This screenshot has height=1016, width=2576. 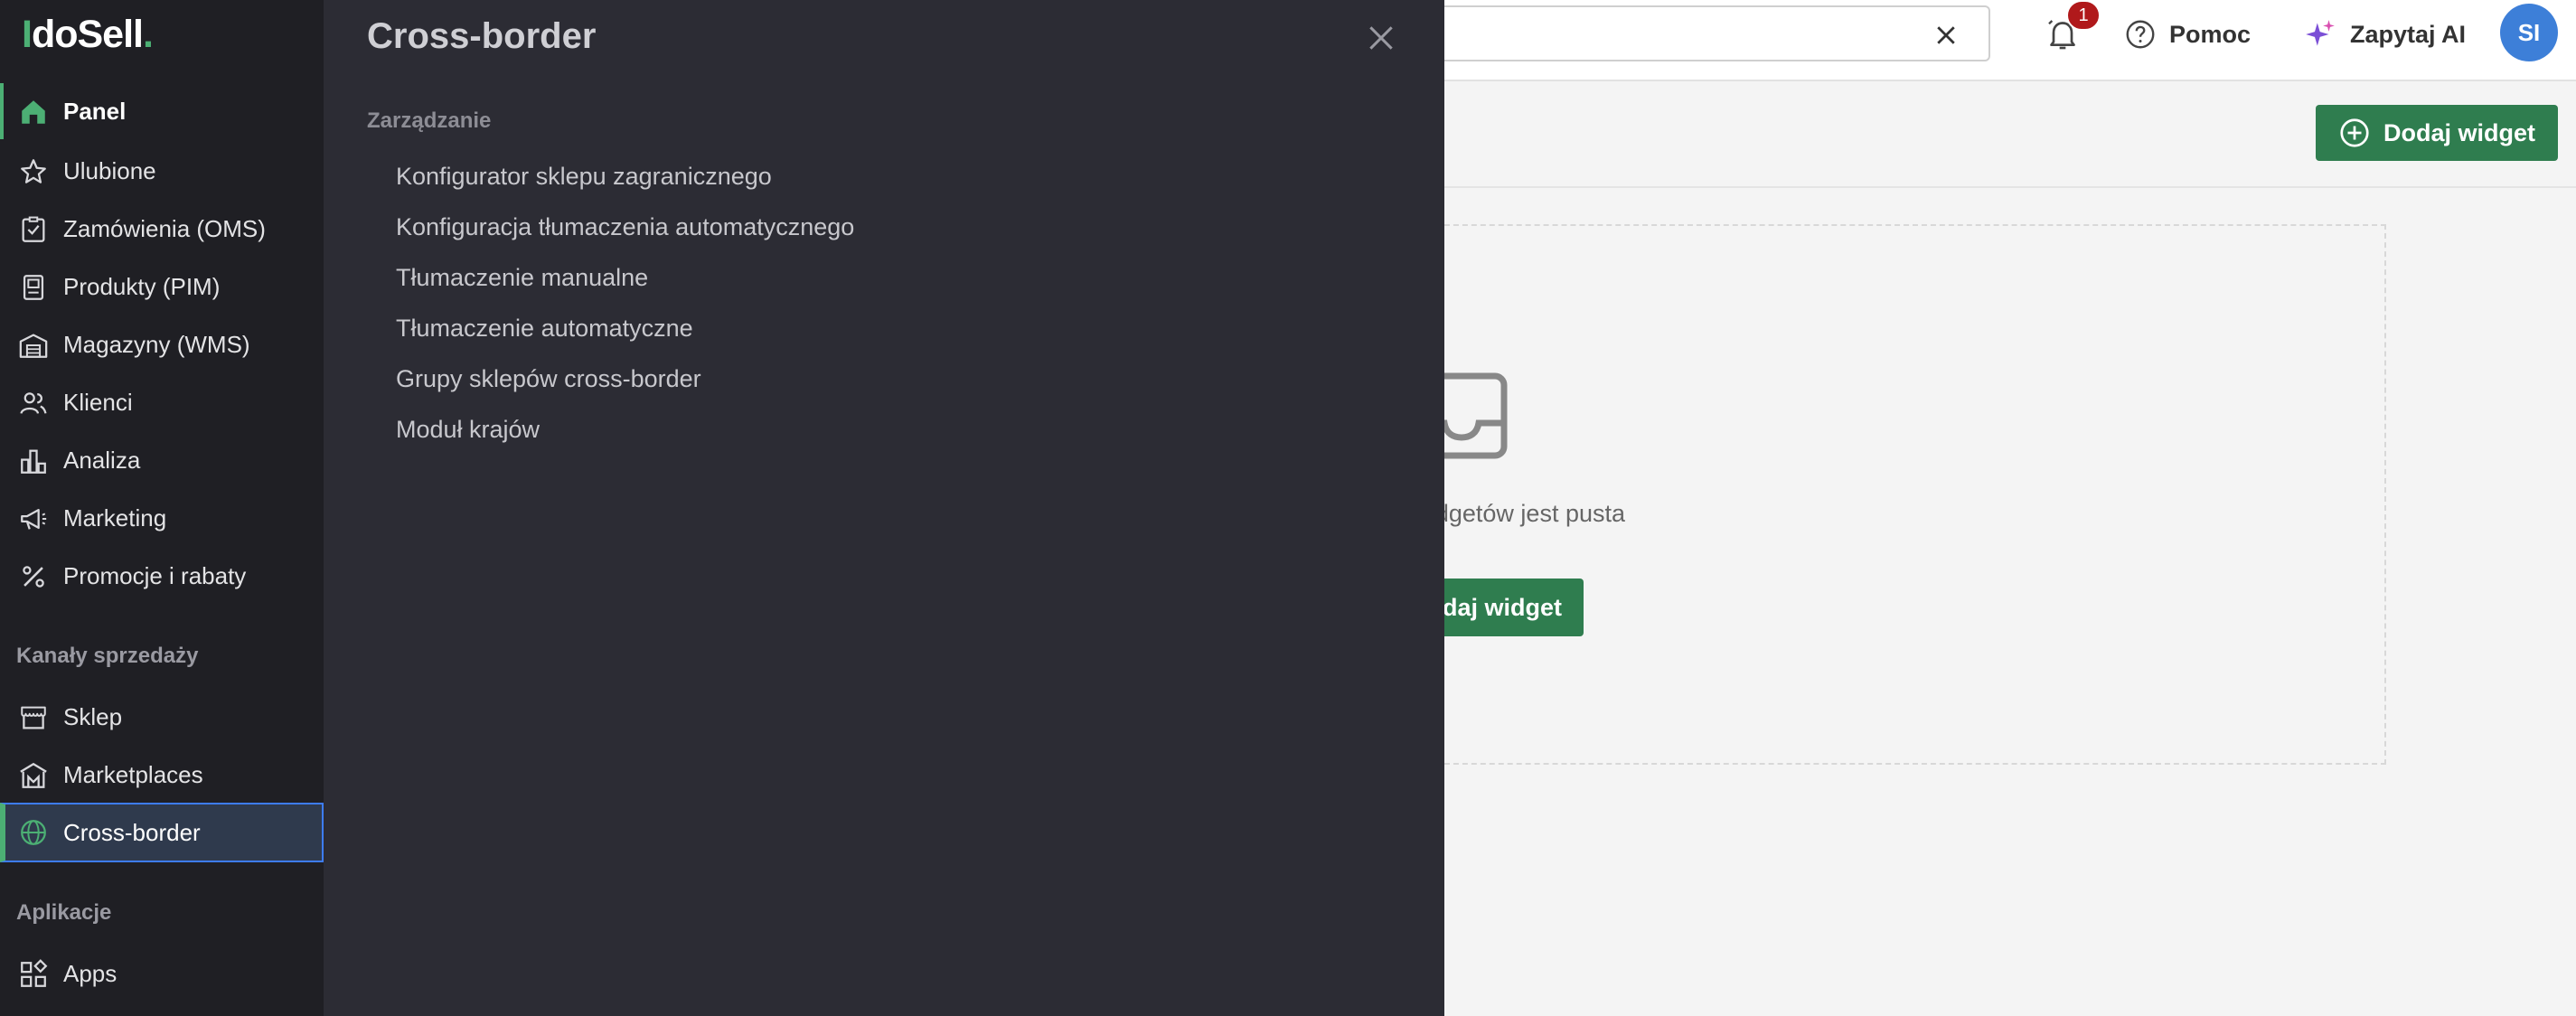 I want to click on sidebar-item-label: Sklep, so click(x=93, y=716).